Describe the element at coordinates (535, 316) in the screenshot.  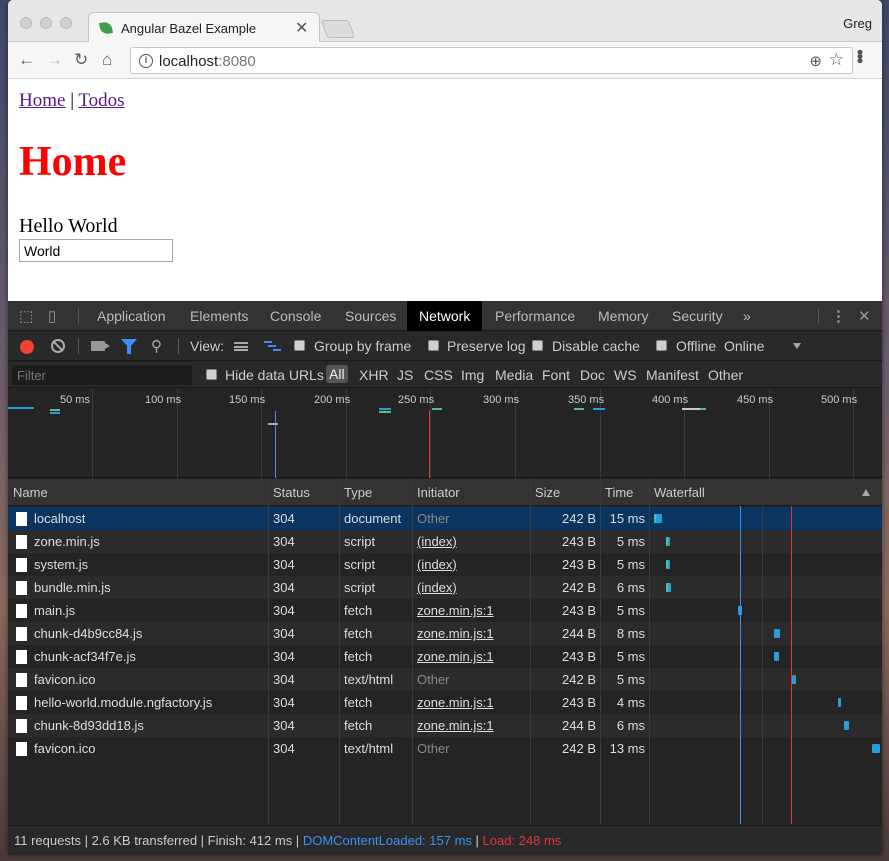
I see `tab-performance: Performance` at that location.